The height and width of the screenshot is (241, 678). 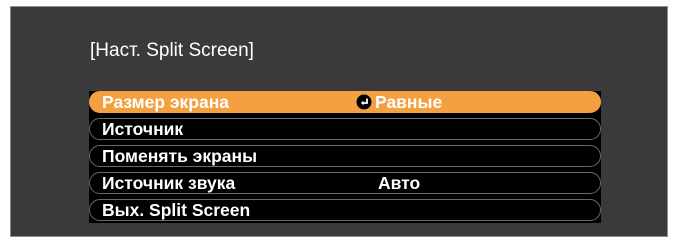 What do you see at coordinates (166, 102) in the screenshot?
I see `menu-item-label: Размер экрана` at bounding box center [166, 102].